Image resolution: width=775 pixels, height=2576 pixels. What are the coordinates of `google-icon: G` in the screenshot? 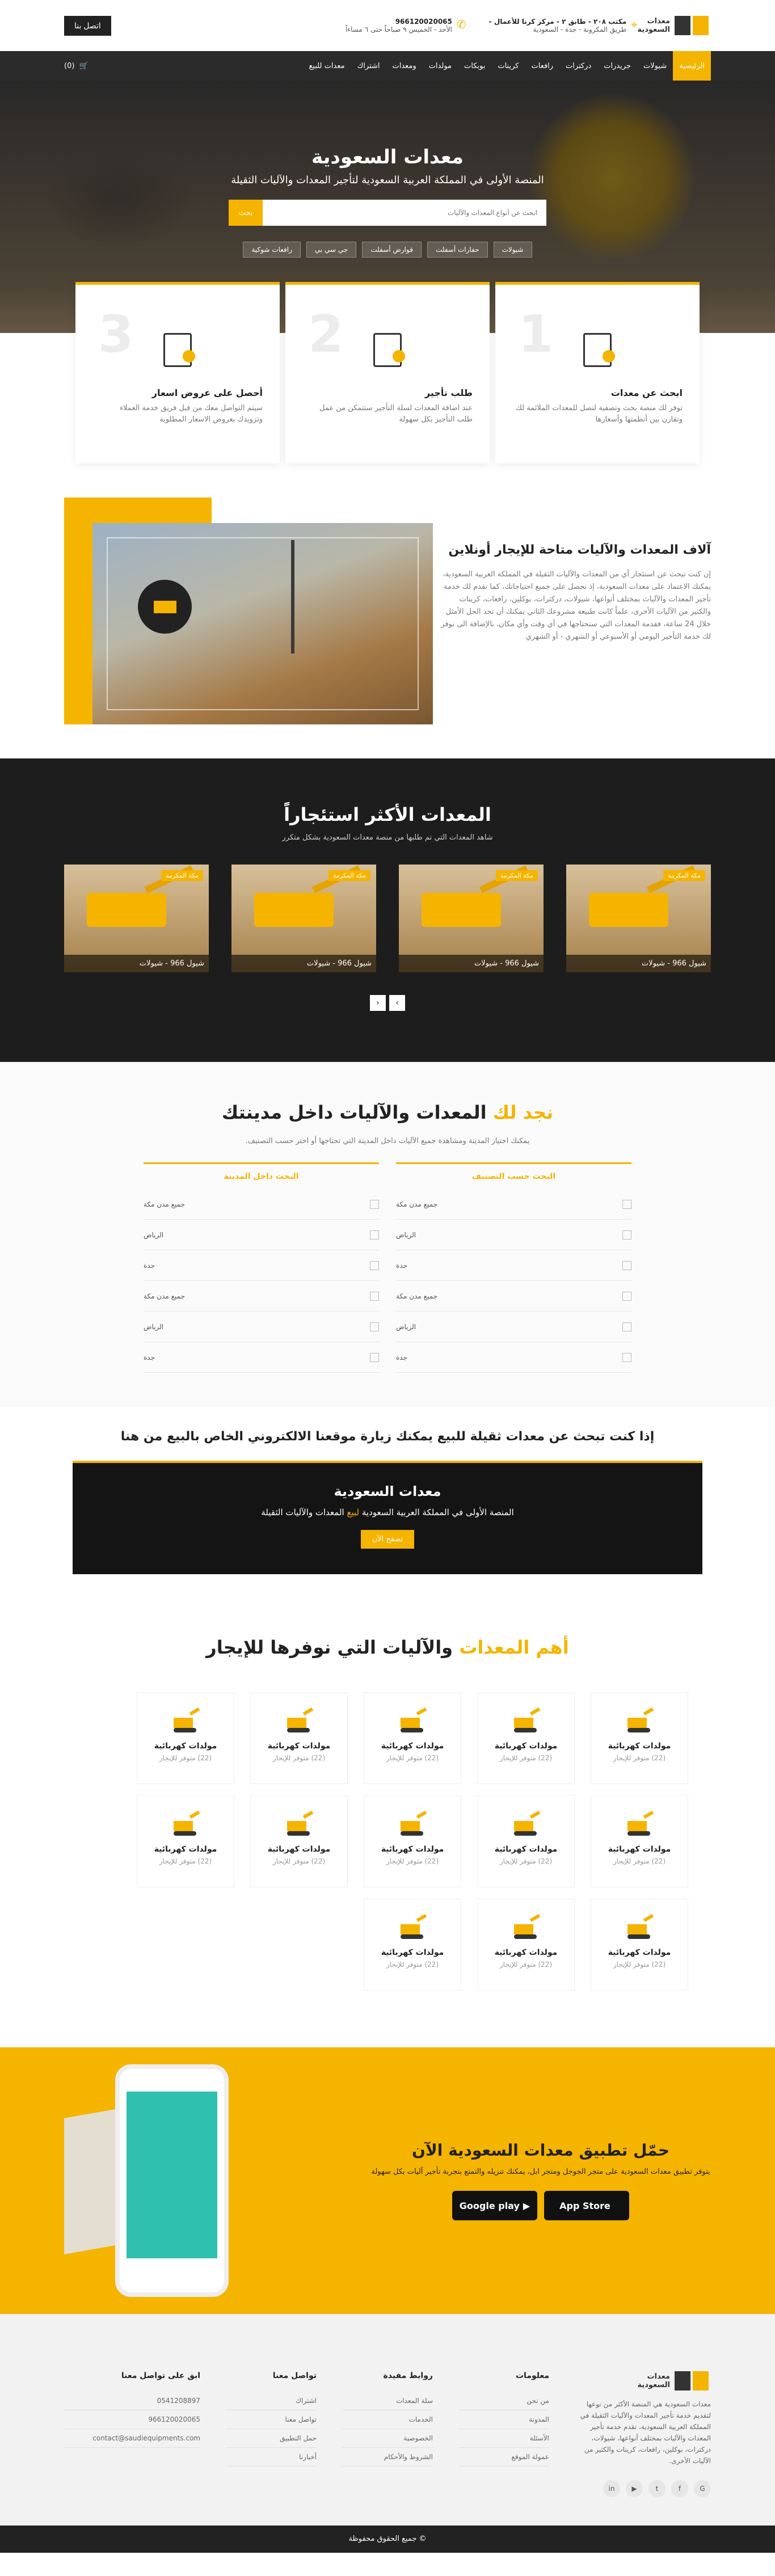 It's located at (702, 2488).